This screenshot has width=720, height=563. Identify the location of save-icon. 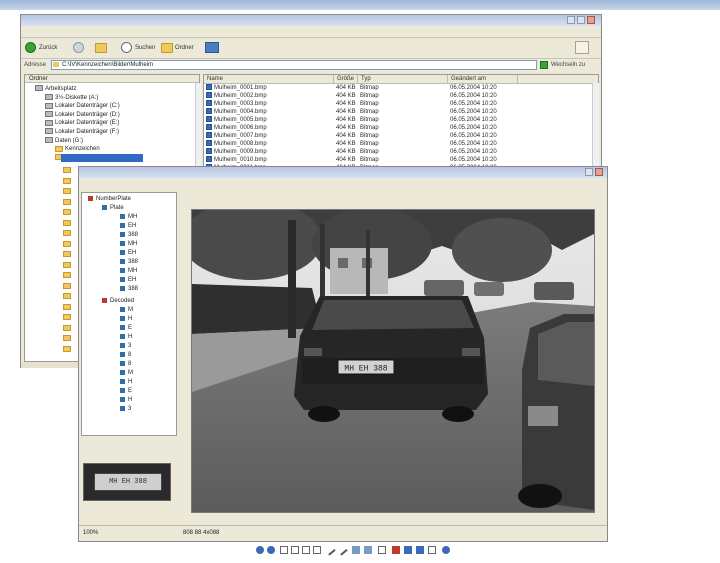
(420, 550).